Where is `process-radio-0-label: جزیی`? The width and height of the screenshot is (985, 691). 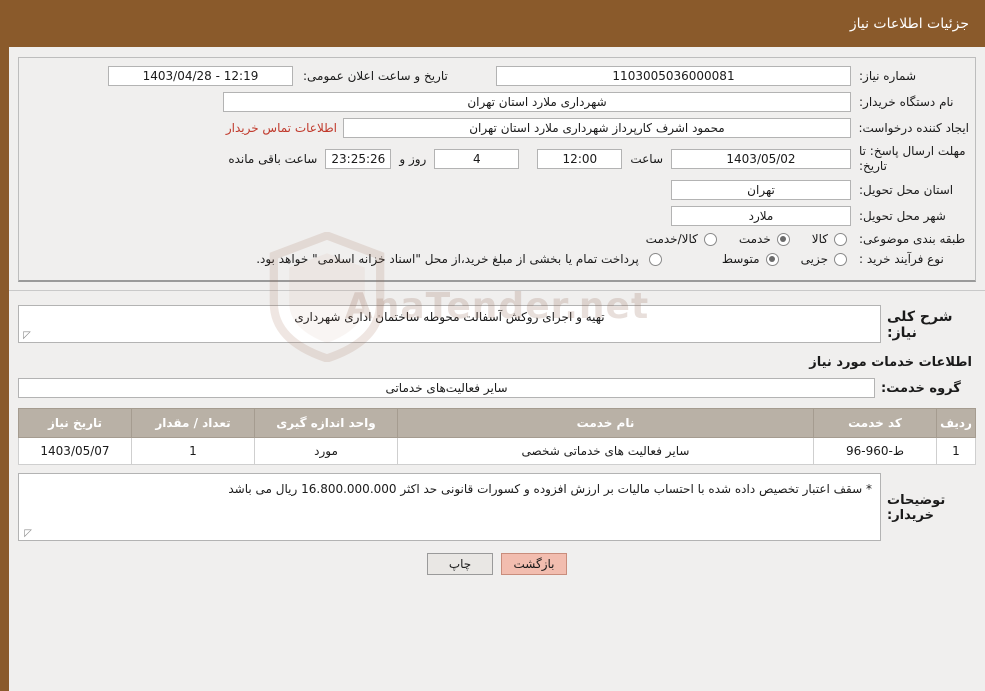
process-radio-0-label: جزیی is located at coordinates (814, 259).